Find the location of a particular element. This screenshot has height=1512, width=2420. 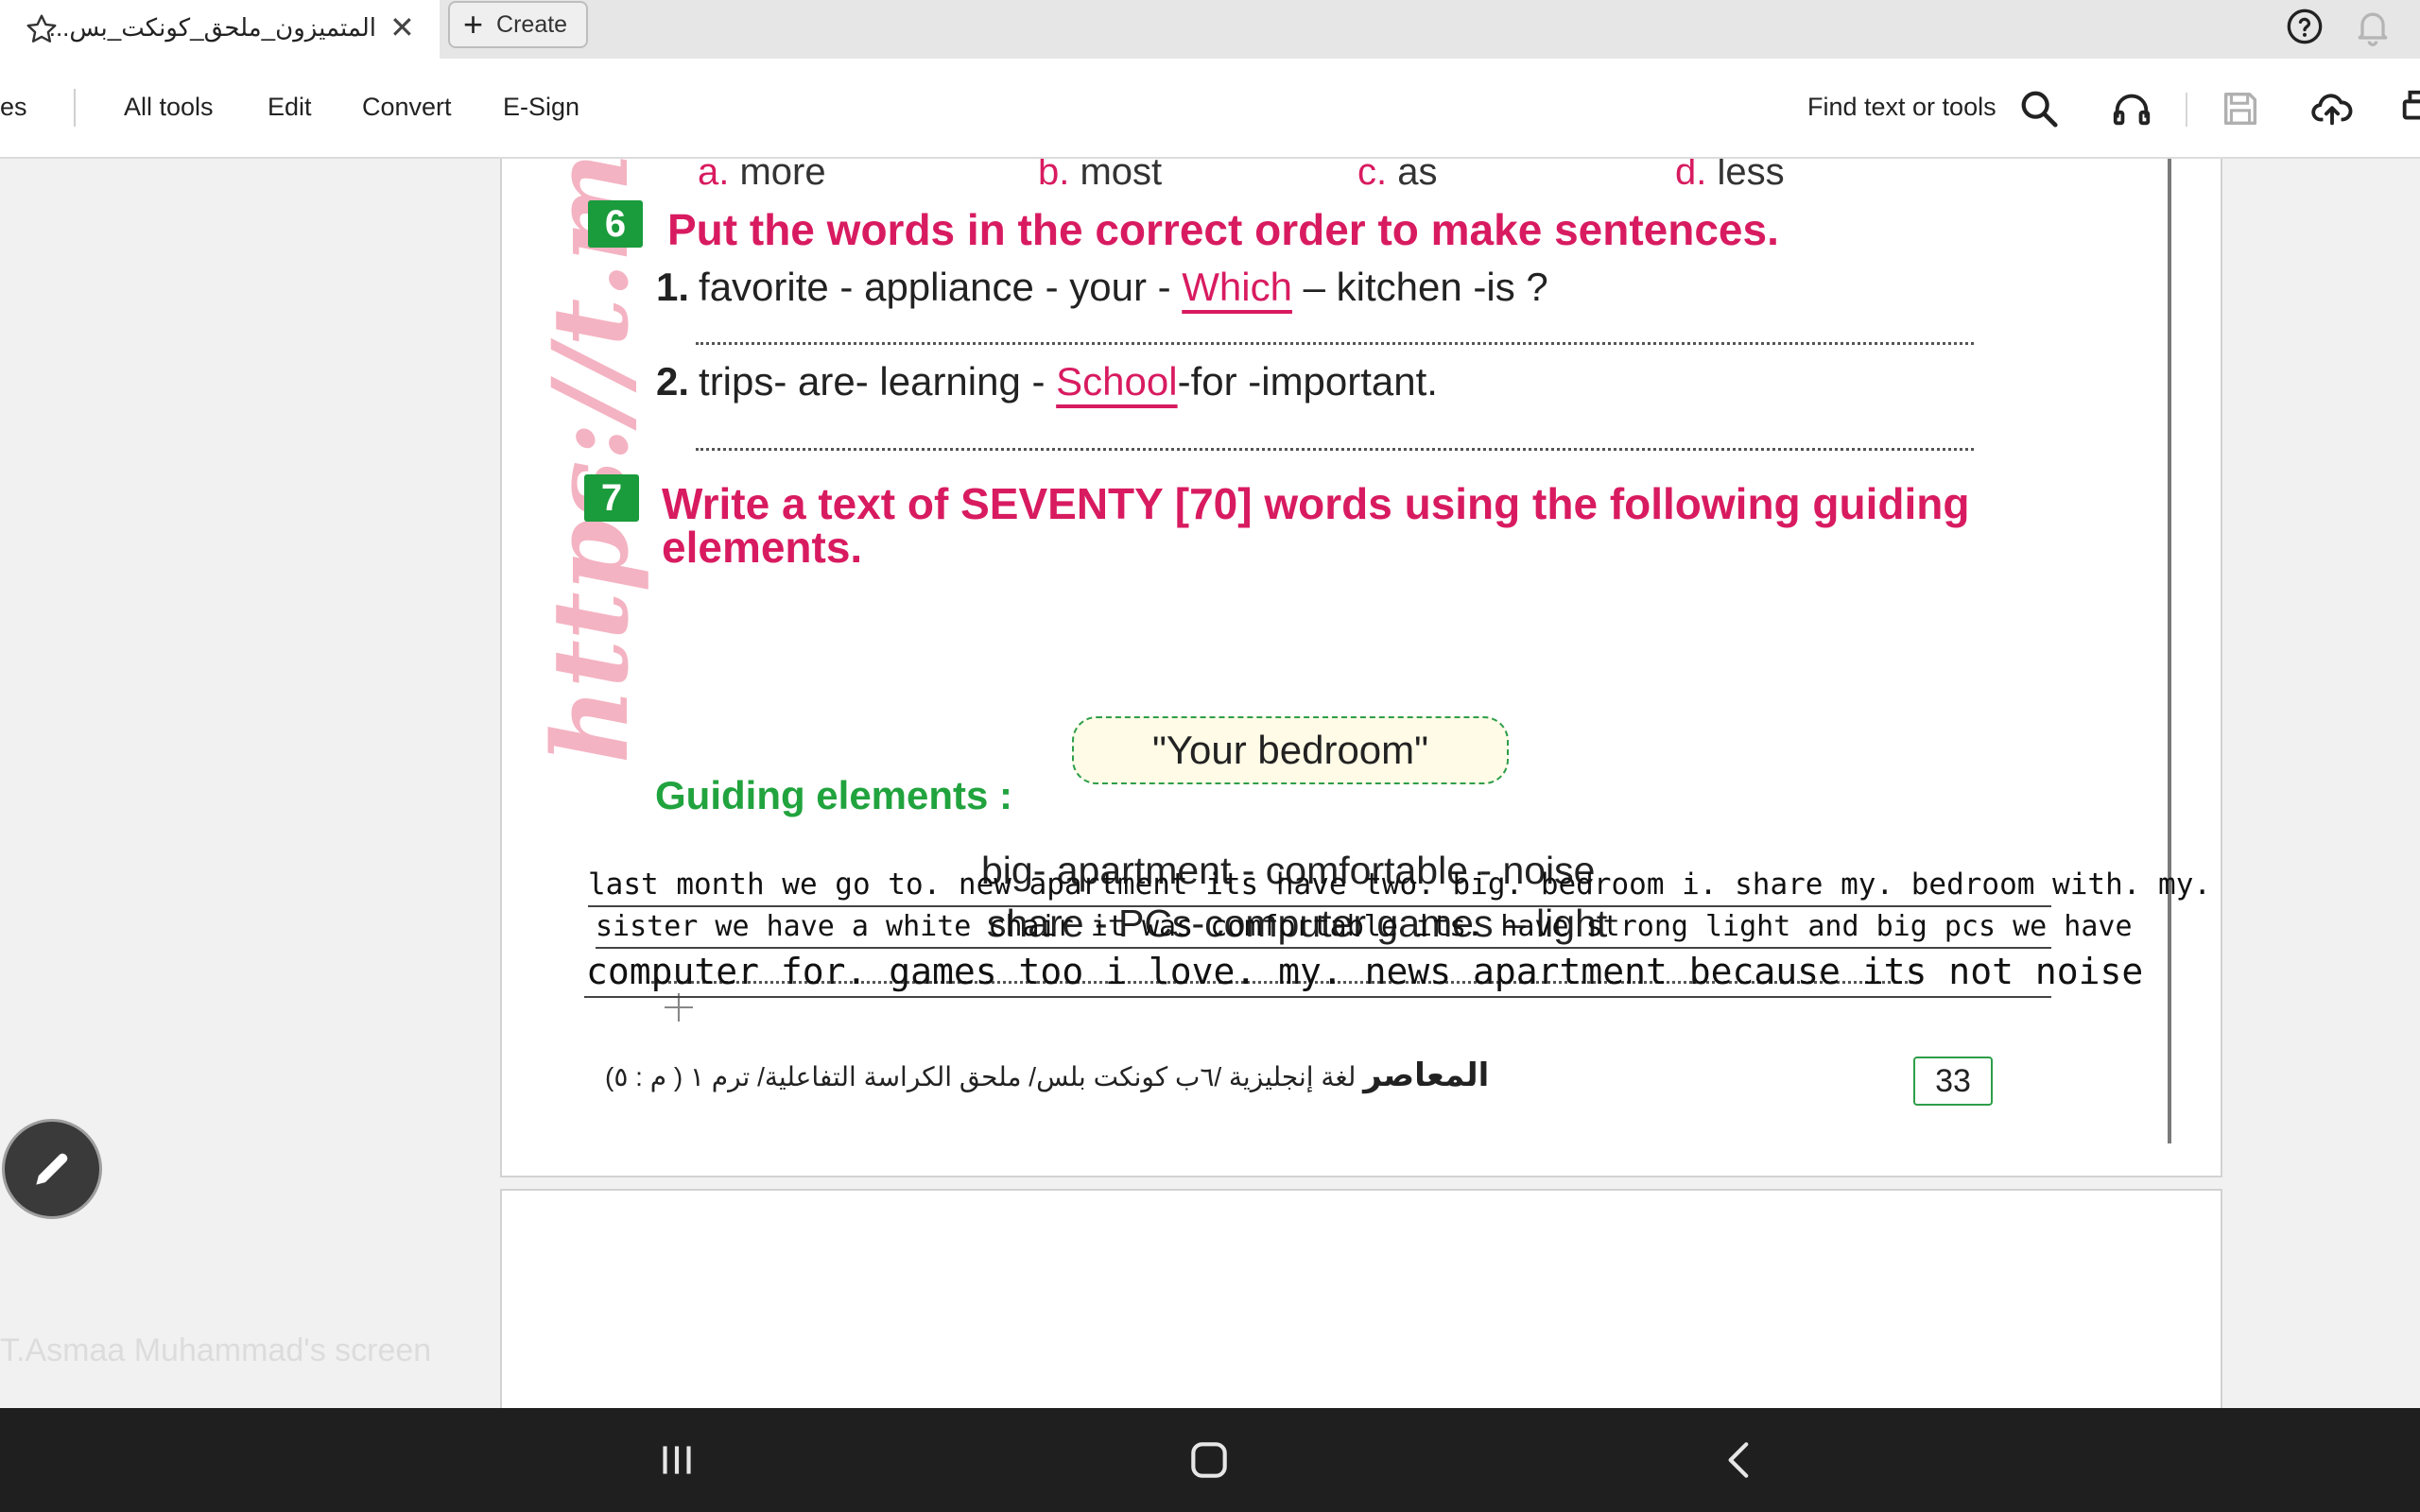

home-icon is located at coordinates (1209, 1460).